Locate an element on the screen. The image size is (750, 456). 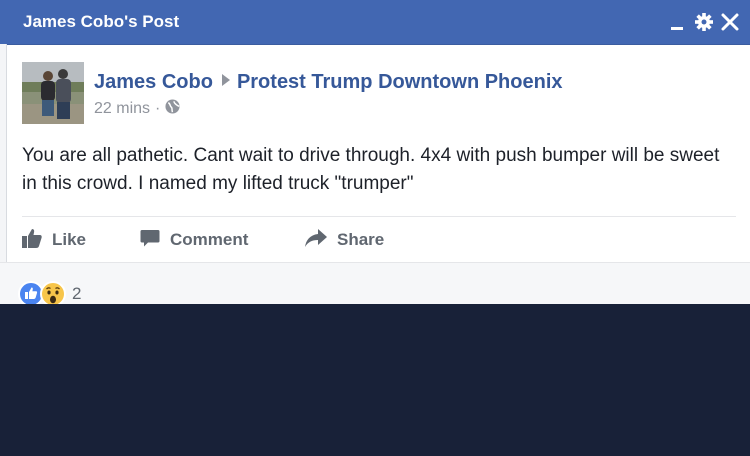
window-titlebar: James Cobo's Post is located at coordinates (375, 22).